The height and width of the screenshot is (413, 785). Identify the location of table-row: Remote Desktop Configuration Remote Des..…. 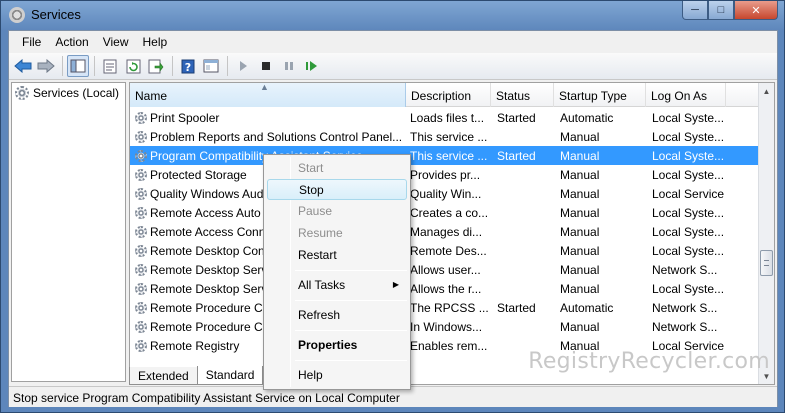
(447, 250).